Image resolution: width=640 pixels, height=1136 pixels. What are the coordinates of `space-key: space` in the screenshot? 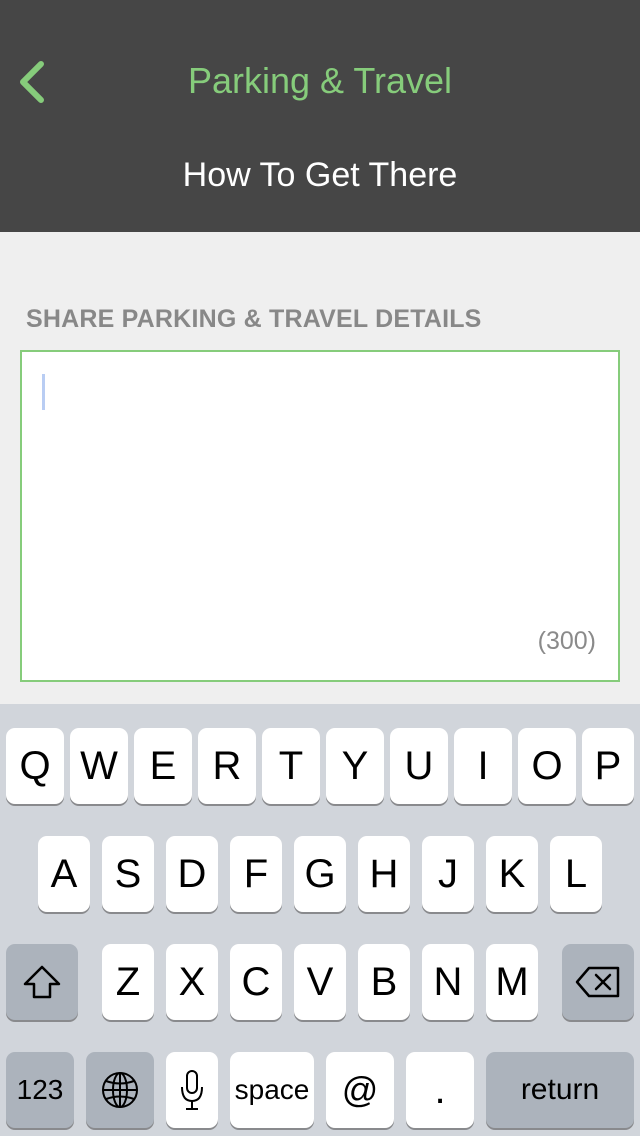 It's located at (272, 1090).